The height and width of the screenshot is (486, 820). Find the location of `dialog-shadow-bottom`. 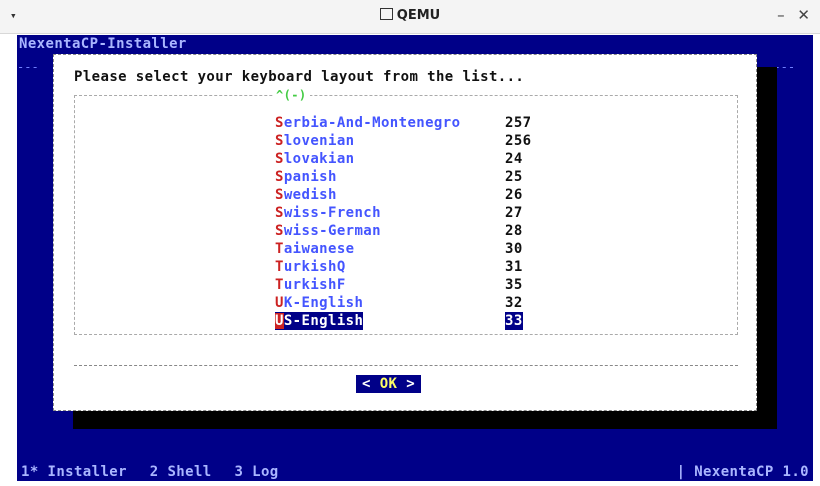

dialog-shadow-bottom is located at coordinates (425, 420).